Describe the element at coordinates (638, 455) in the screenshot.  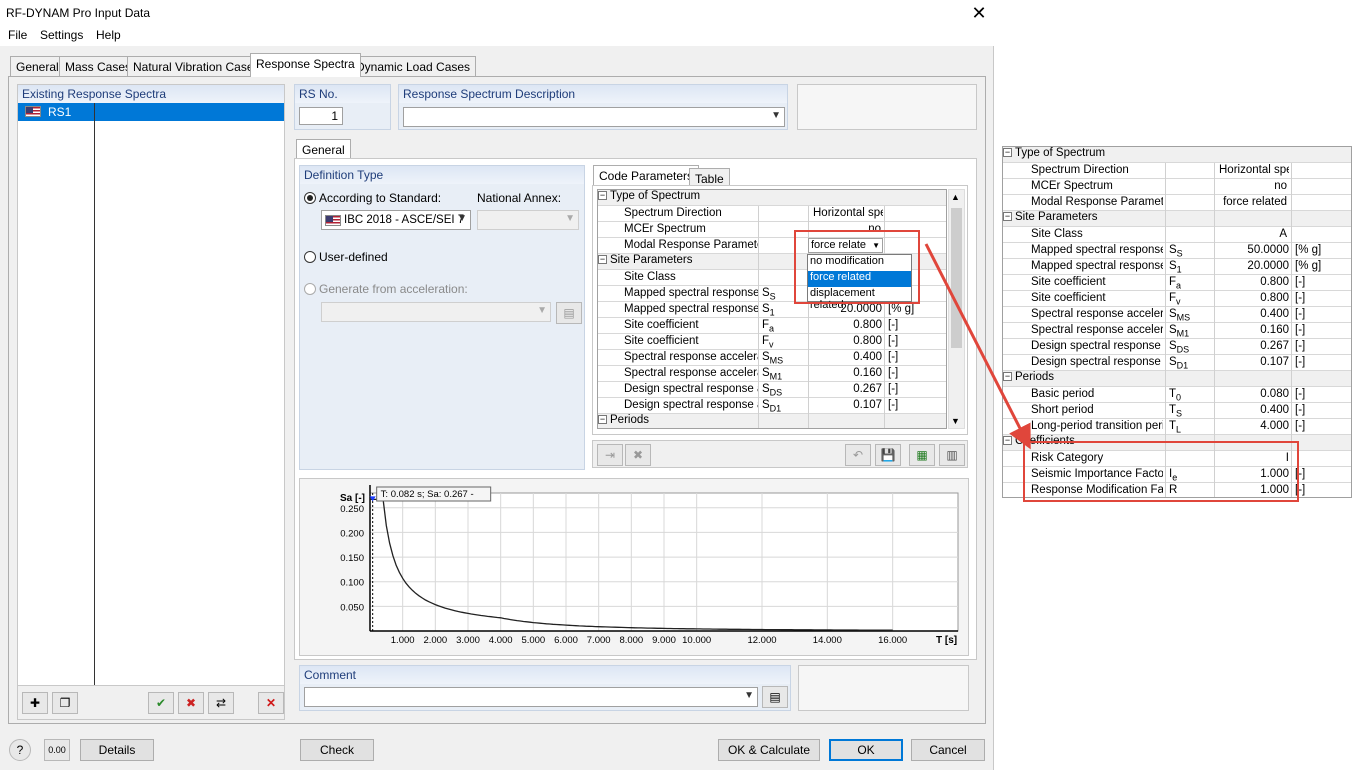
I see `clear-icon: ✖` at that location.